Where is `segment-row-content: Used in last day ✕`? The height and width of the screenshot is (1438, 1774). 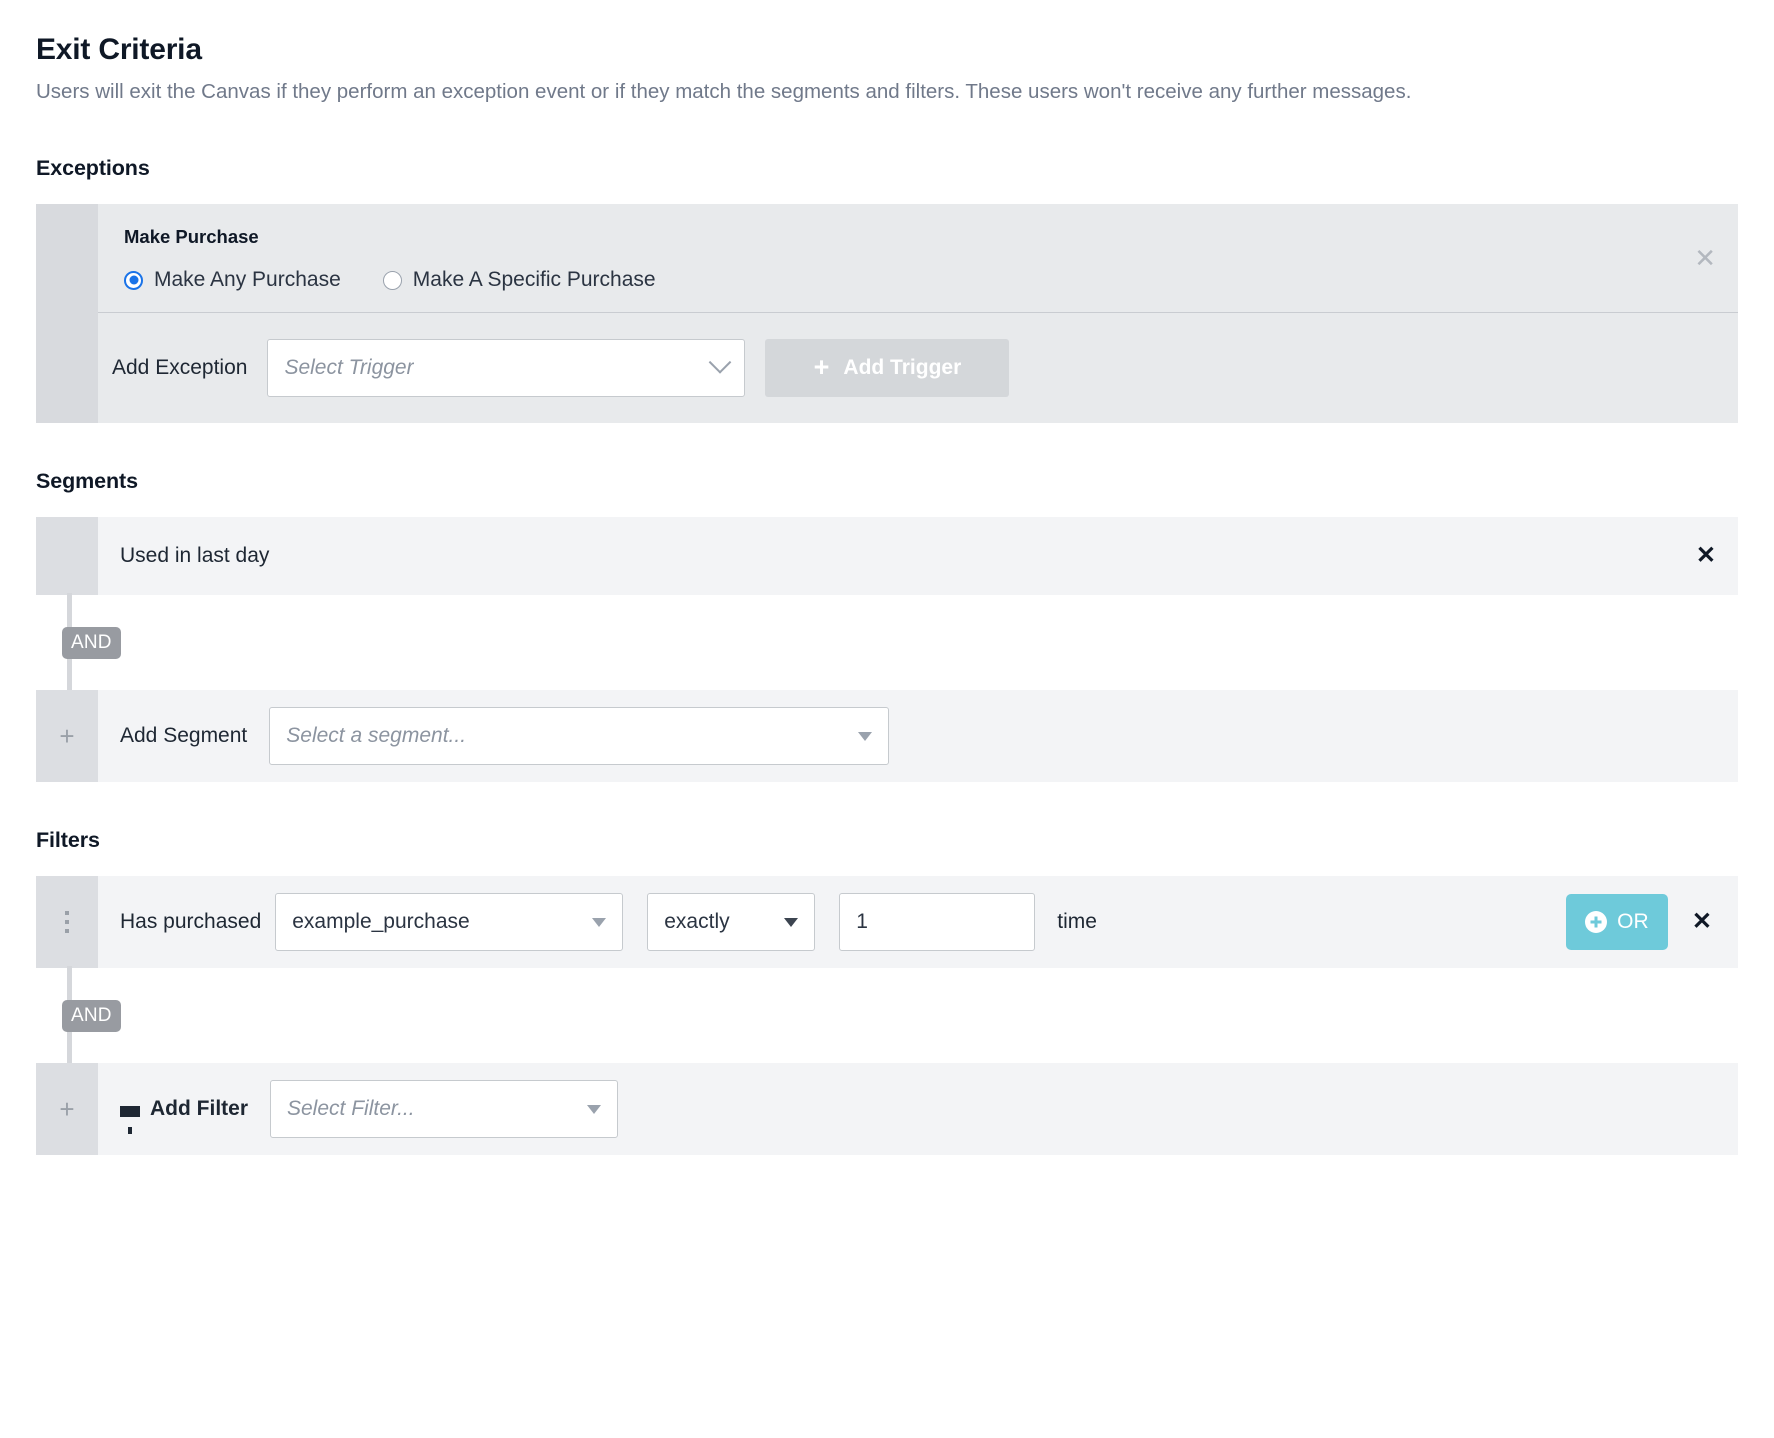 segment-row-content: Used in last day ✕ is located at coordinates (918, 556).